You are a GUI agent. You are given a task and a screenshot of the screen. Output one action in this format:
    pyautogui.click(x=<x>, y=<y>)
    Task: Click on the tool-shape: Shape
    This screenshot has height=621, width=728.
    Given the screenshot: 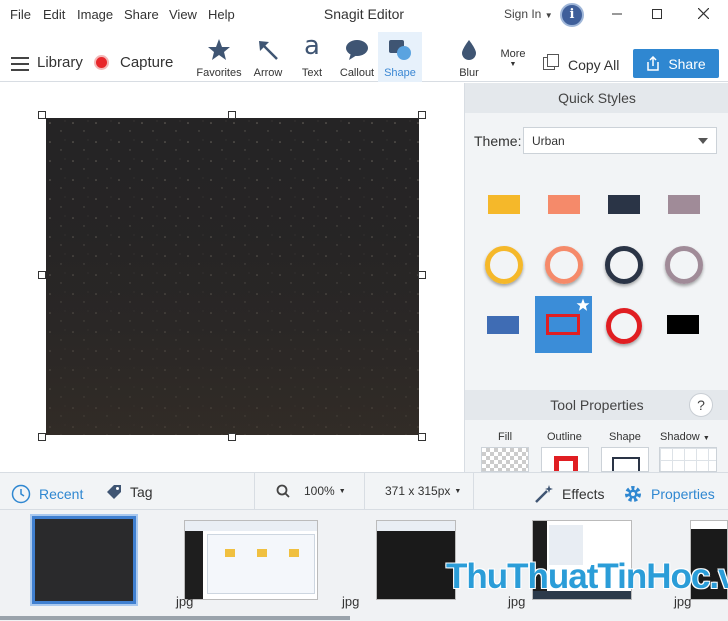 What is the action you would take?
    pyautogui.click(x=400, y=57)
    